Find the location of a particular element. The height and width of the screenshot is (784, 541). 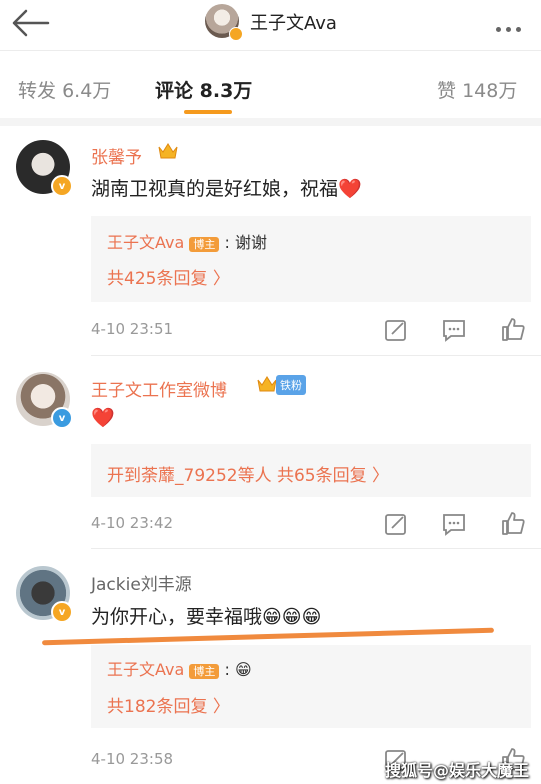

highlight-underline is located at coordinates (268, 636).